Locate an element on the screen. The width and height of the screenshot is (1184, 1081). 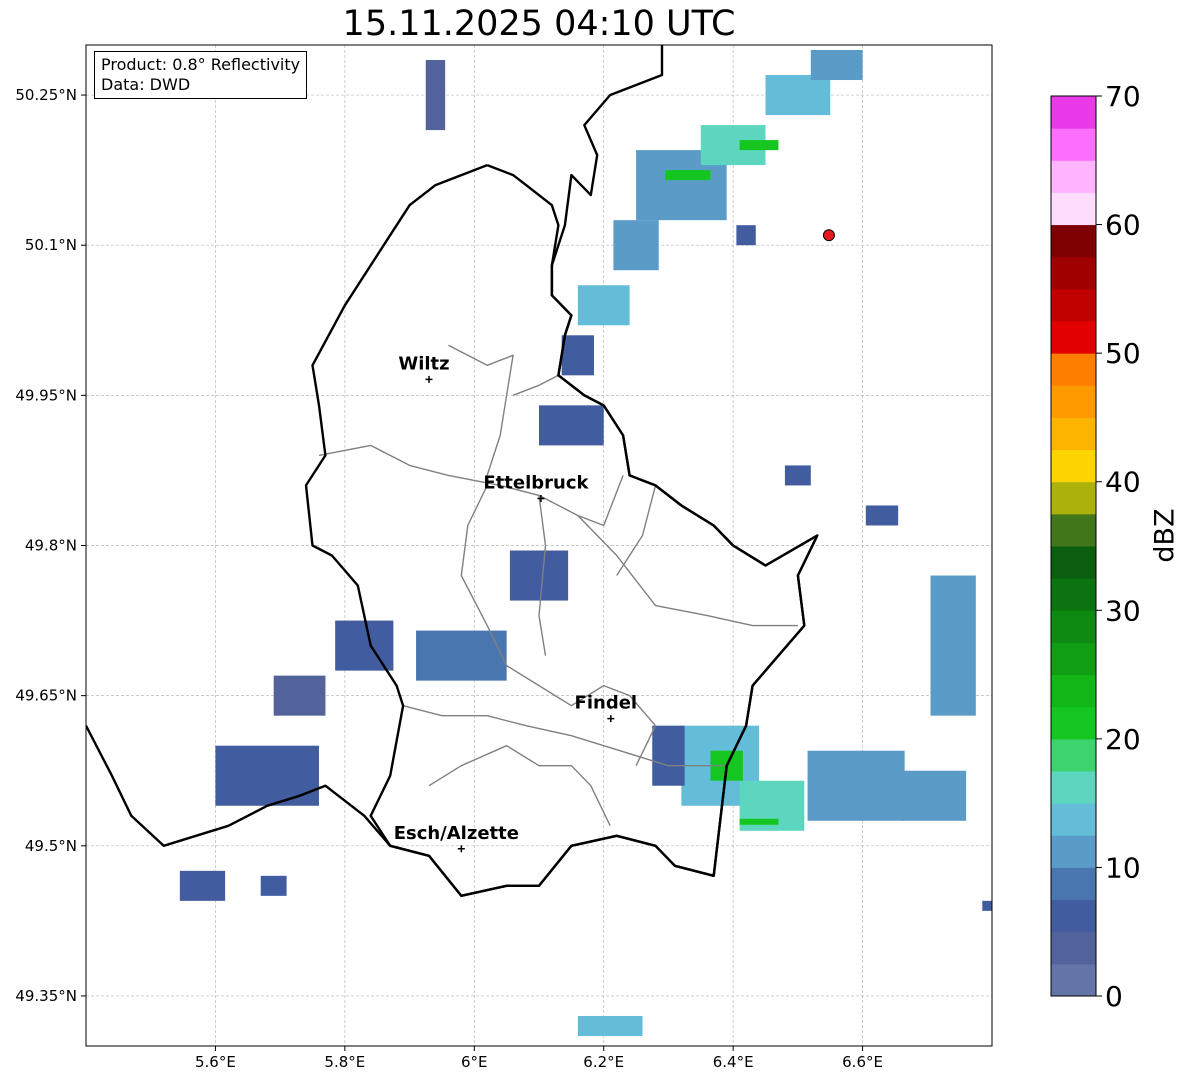
lat-tick-label: 49.35°N is located at coordinates (46, 996).